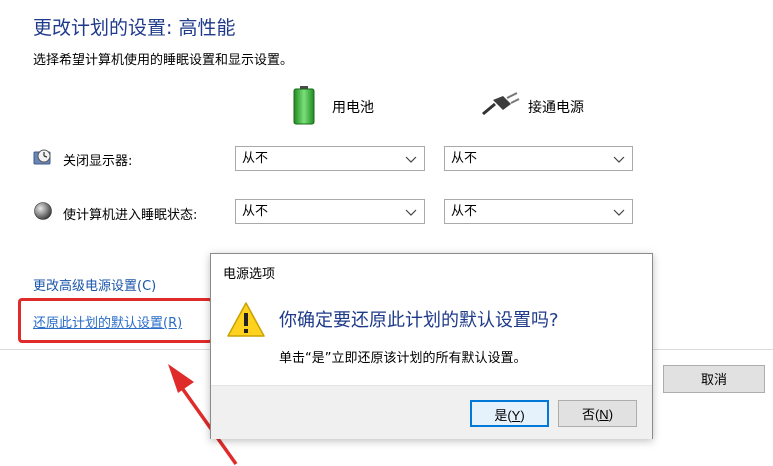 This screenshot has width=773, height=466. What do you see at coordinates (42, 157) in the screenshot?
I see `monitor-clock-icon` at bounding box center [42, 157].